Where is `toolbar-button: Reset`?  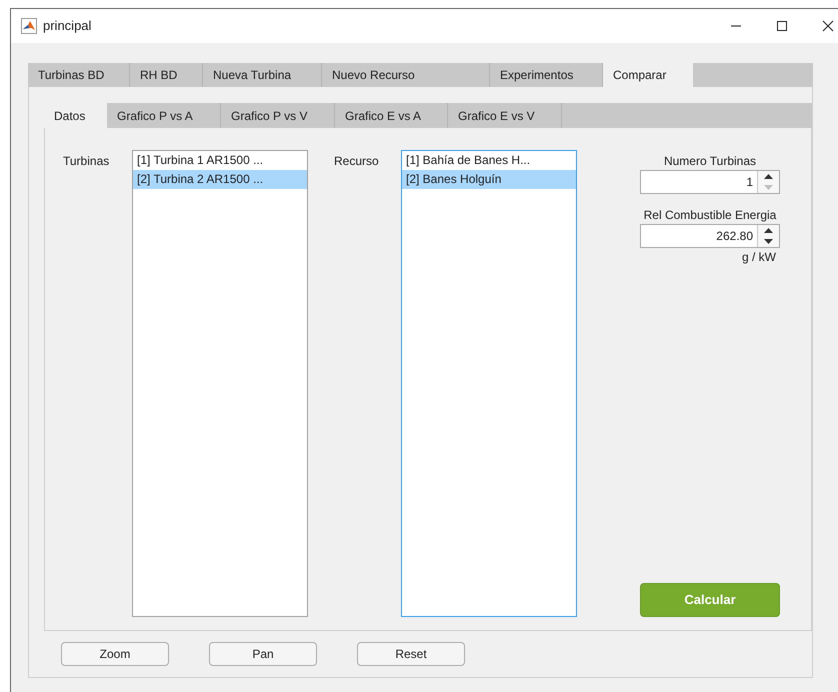 toolbar-button: Reset is located at coordinates (411, 654).